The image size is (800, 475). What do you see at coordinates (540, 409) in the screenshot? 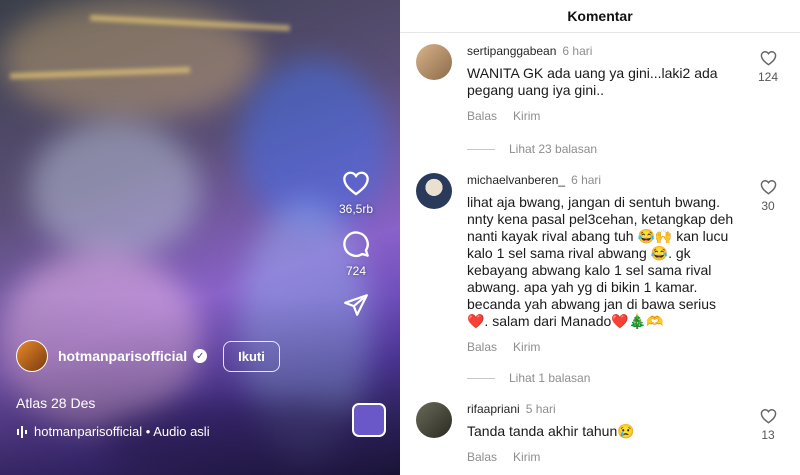
I see `comment-time: 5 hari` at bounding box center [540, 409].